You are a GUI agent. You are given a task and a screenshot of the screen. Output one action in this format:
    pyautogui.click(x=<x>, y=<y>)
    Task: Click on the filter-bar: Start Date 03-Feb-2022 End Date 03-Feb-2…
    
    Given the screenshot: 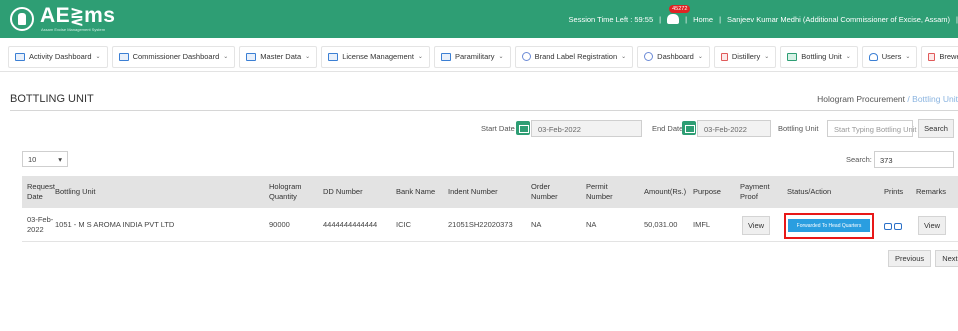 What is the action you would take?
    pyautogui.click(x=479, y=129)
    